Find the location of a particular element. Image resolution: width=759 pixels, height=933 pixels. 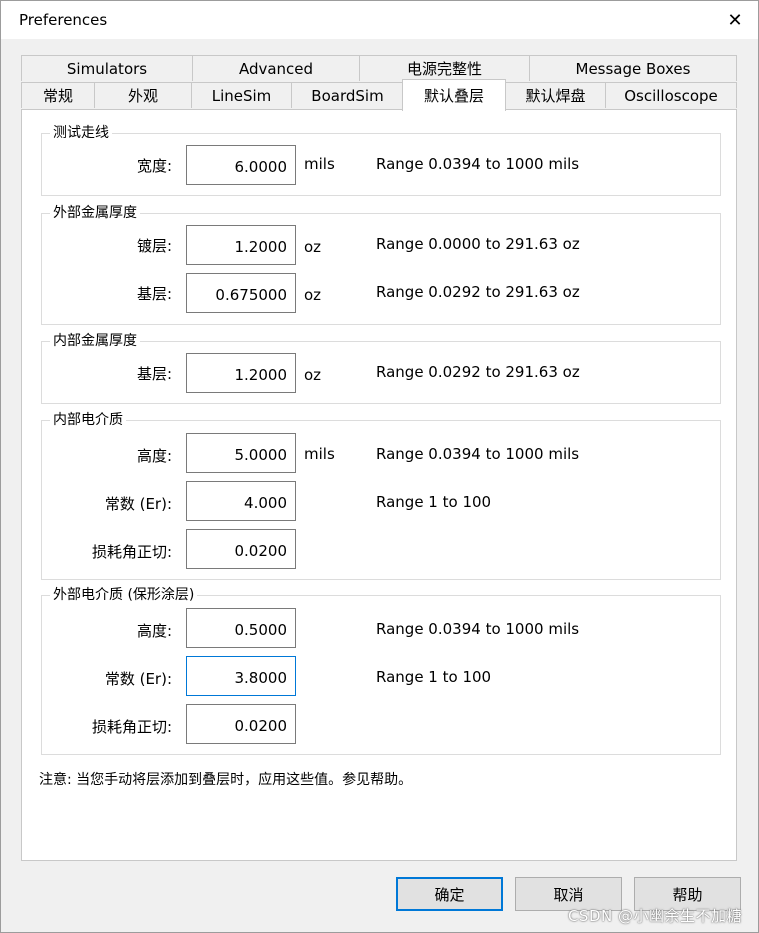

close-button: ✕ is located at coordinates (735, 20).